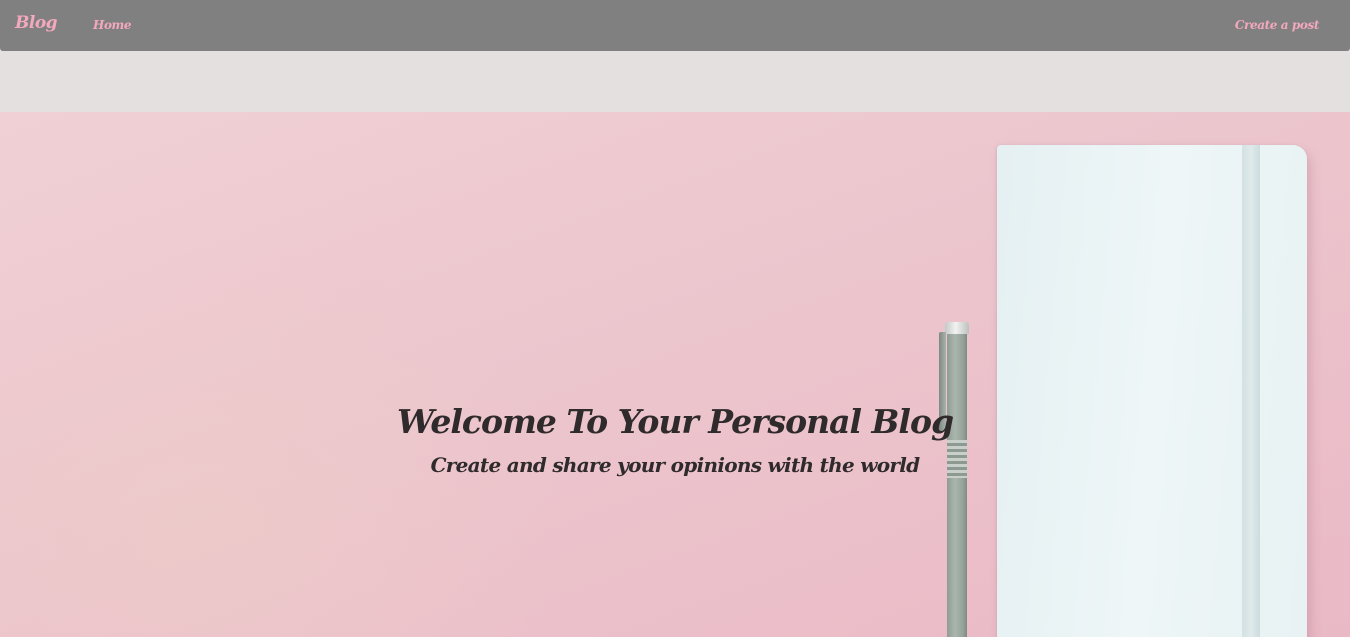 Image resolution: width=1350 pixels, height=637 pixels. What do you see at coordinates (675, 421) in the screenshot?
I see `hero-title: Welcome To Your Personal Blog` at bounding box center [675, 421].